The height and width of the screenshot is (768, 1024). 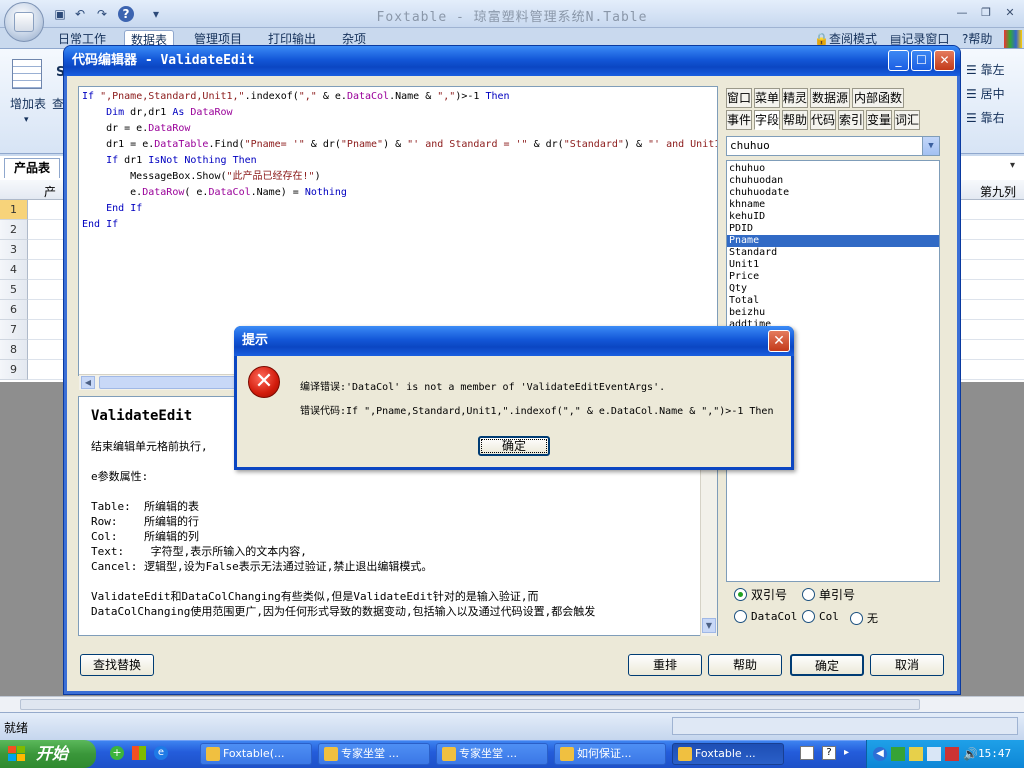 What do you see at coordinates (398, 129) in the screenshot?
I see `code-line: dr = e.DataRow` at bounding box center [398, 129].